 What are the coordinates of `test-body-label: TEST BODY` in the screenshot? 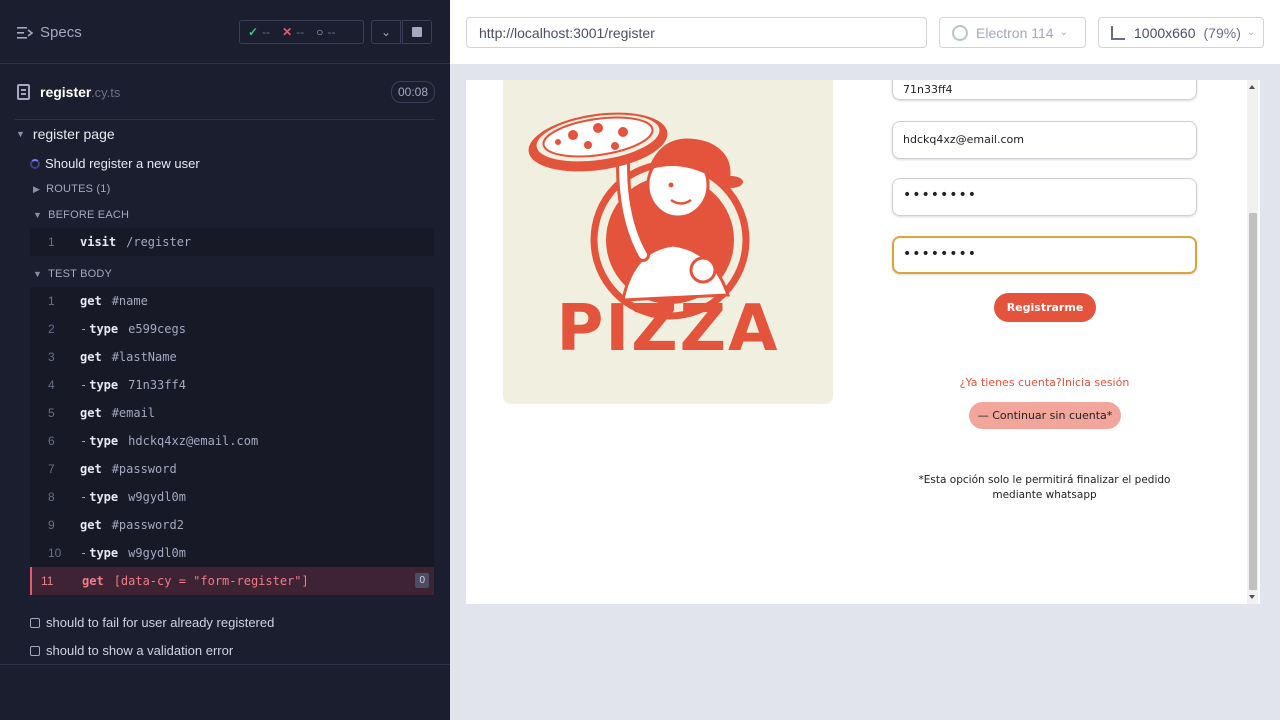 It's located at (80, 274).